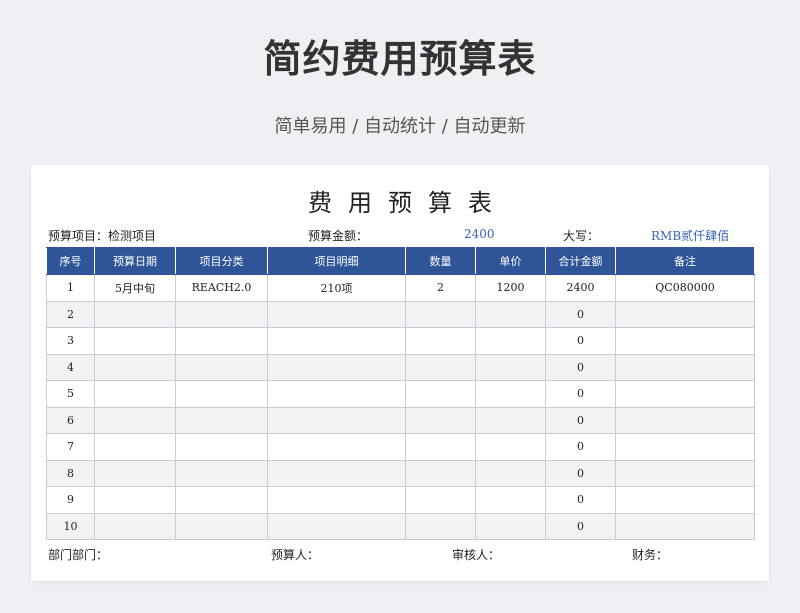 The width and height of the screenshot is (800, 613). Describe the element at coordinates (221, 261) in the screenshot. I see `column-header: 项目分类` at that location.